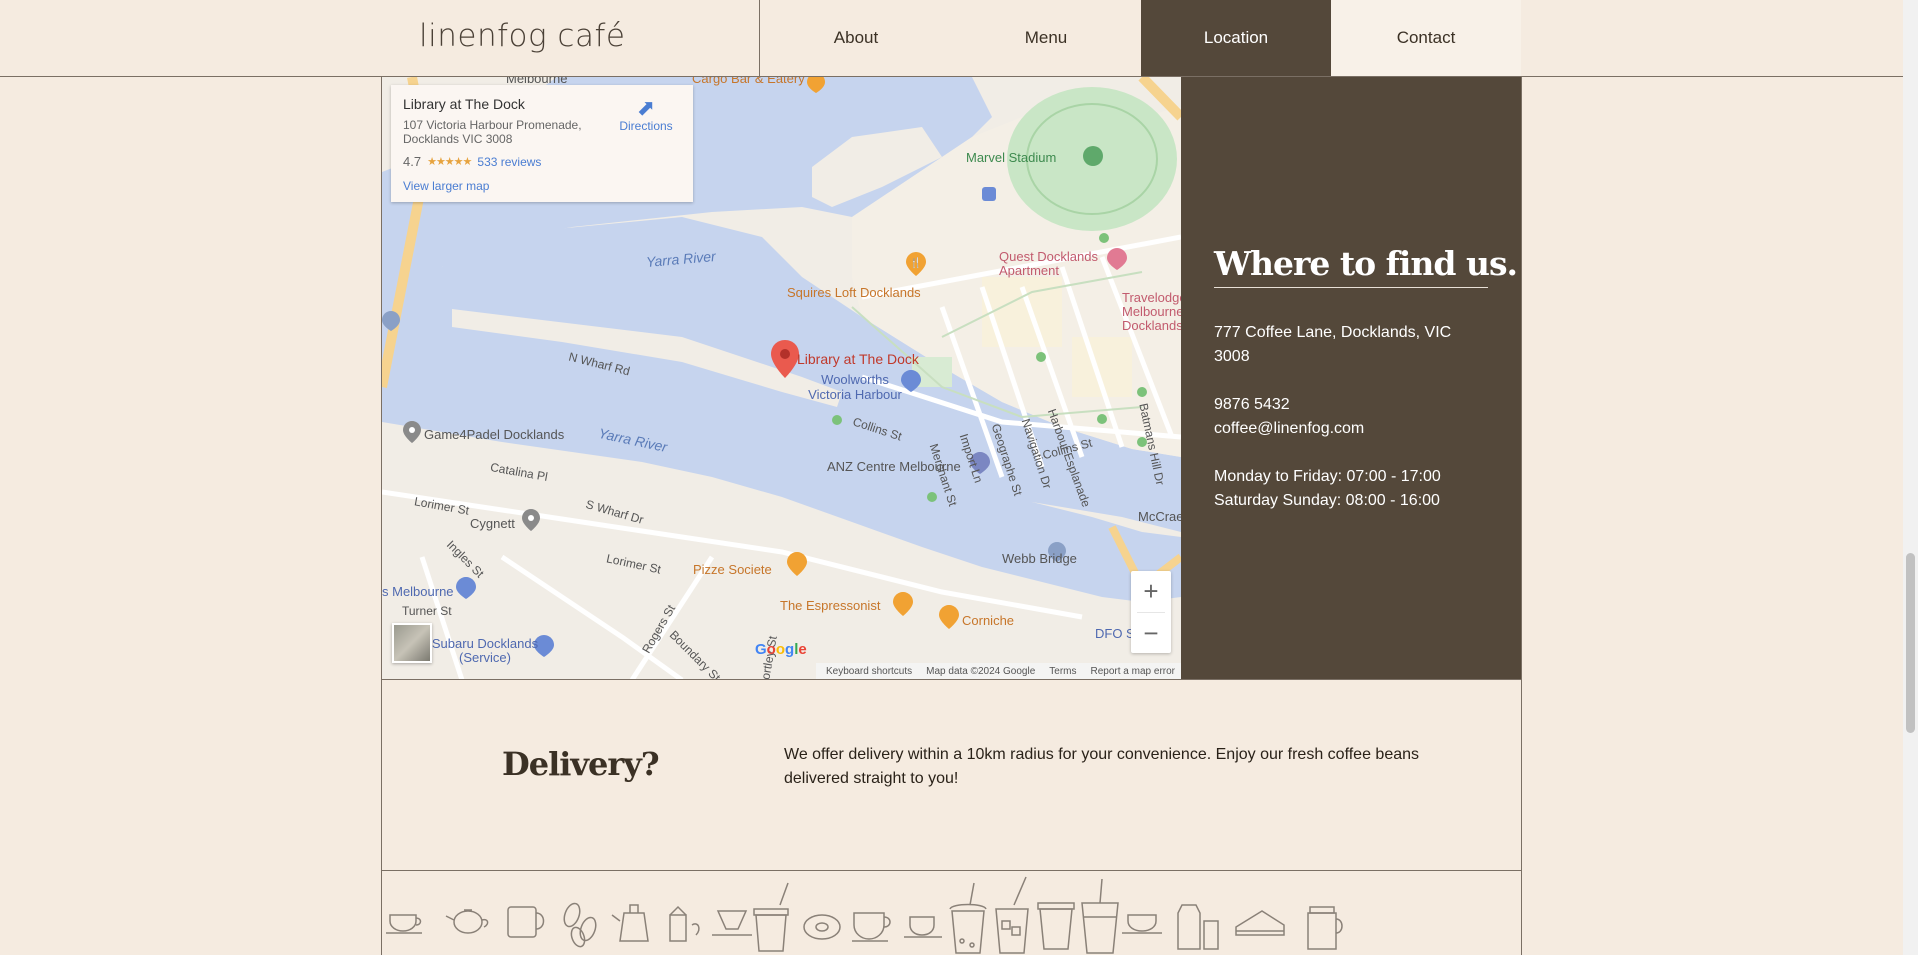 This screenshot has width=1918, height=955. I want to click on saucer-cup-icon, so click(1142, 924).